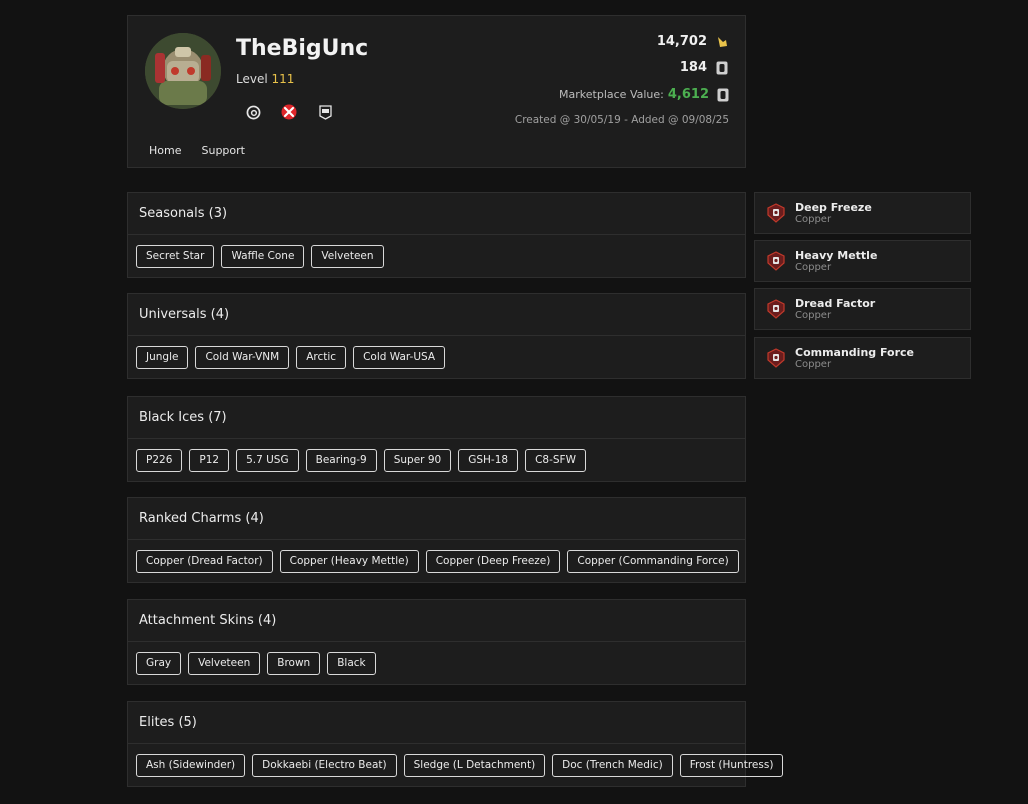 This screenshot has width=1028, height=804. What do you see at coordinates (436, 214) in the screenshot?
I see `section-title: Seasonals (3)` at bounding box center [436, 214].